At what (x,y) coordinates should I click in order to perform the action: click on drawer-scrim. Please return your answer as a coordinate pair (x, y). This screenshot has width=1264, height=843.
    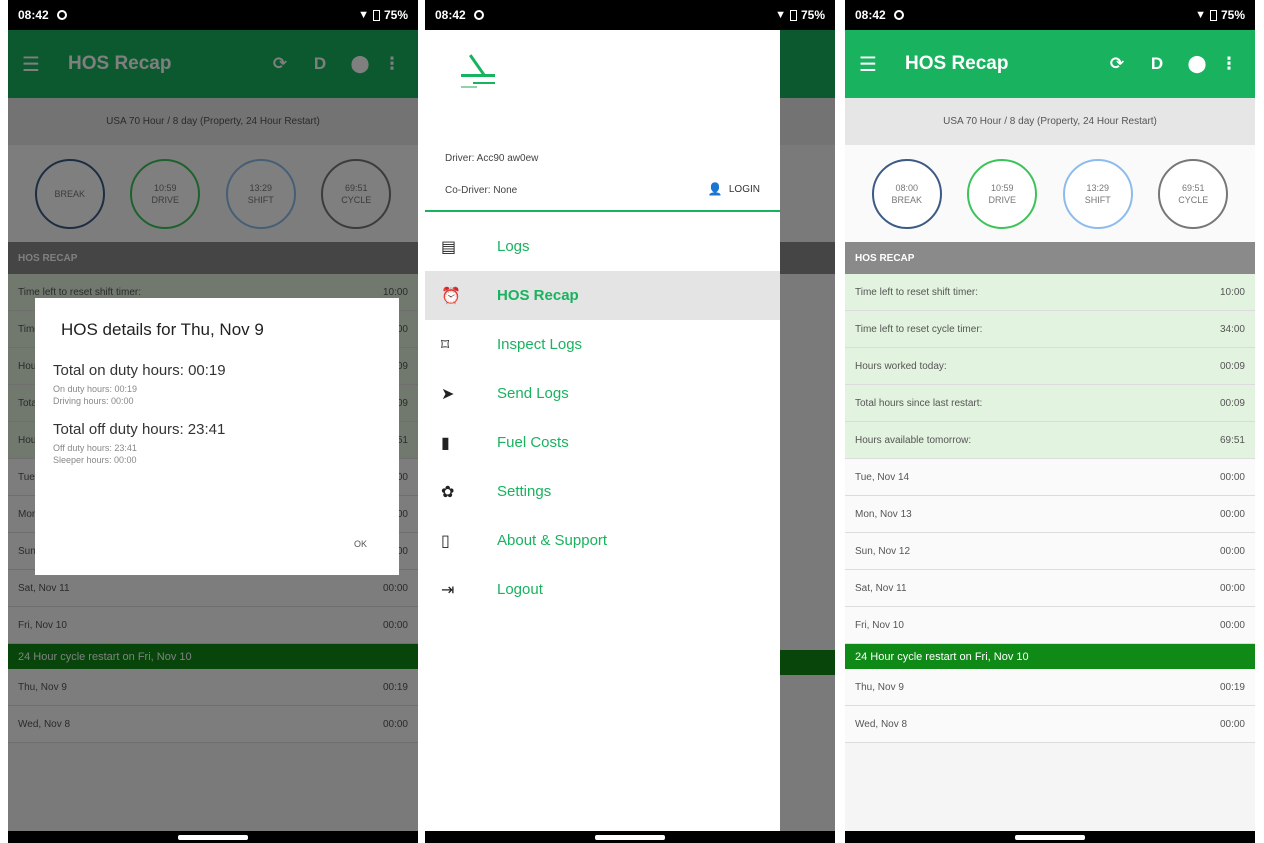
    Looking at the image, I should click on (807, 430).